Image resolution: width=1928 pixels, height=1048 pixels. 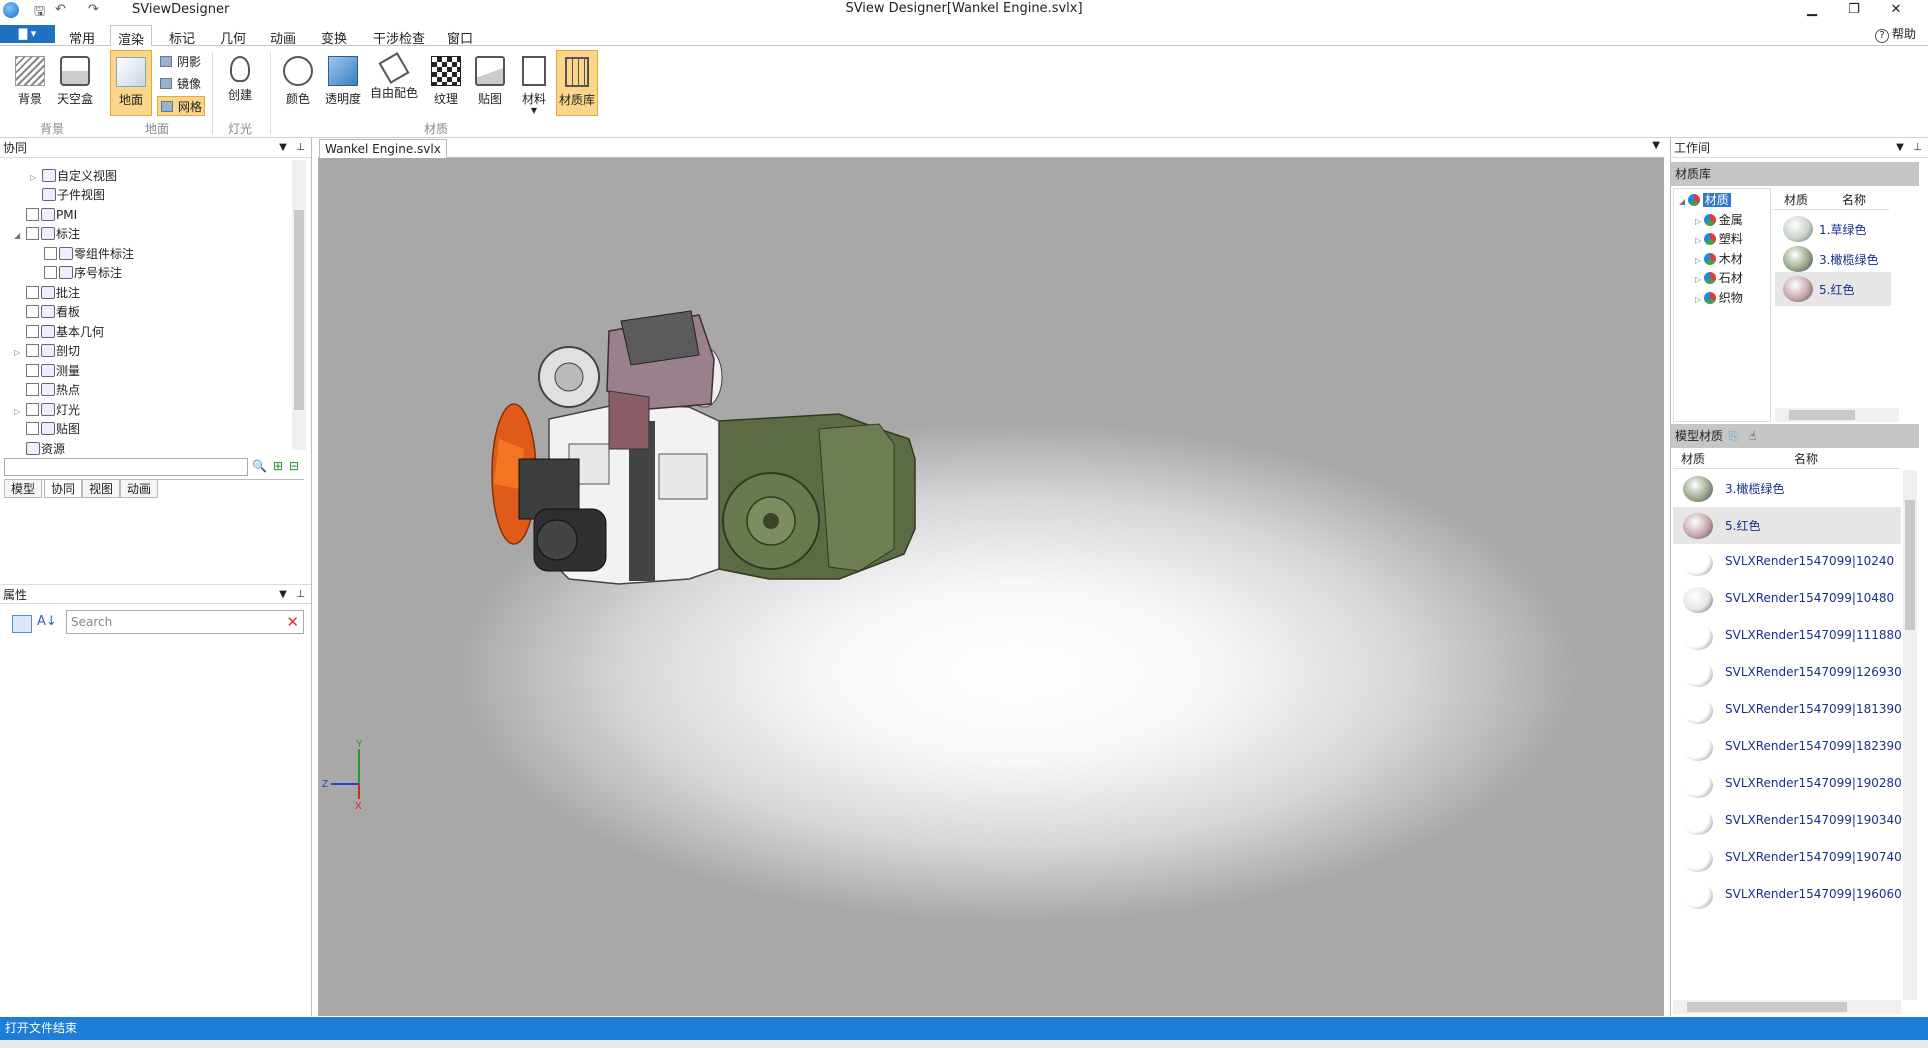 What do you see at coordinates (47, 351) in the screenshot?
I see `tree-item-section: ▷ 剖切` at bounding box center [47, 351].